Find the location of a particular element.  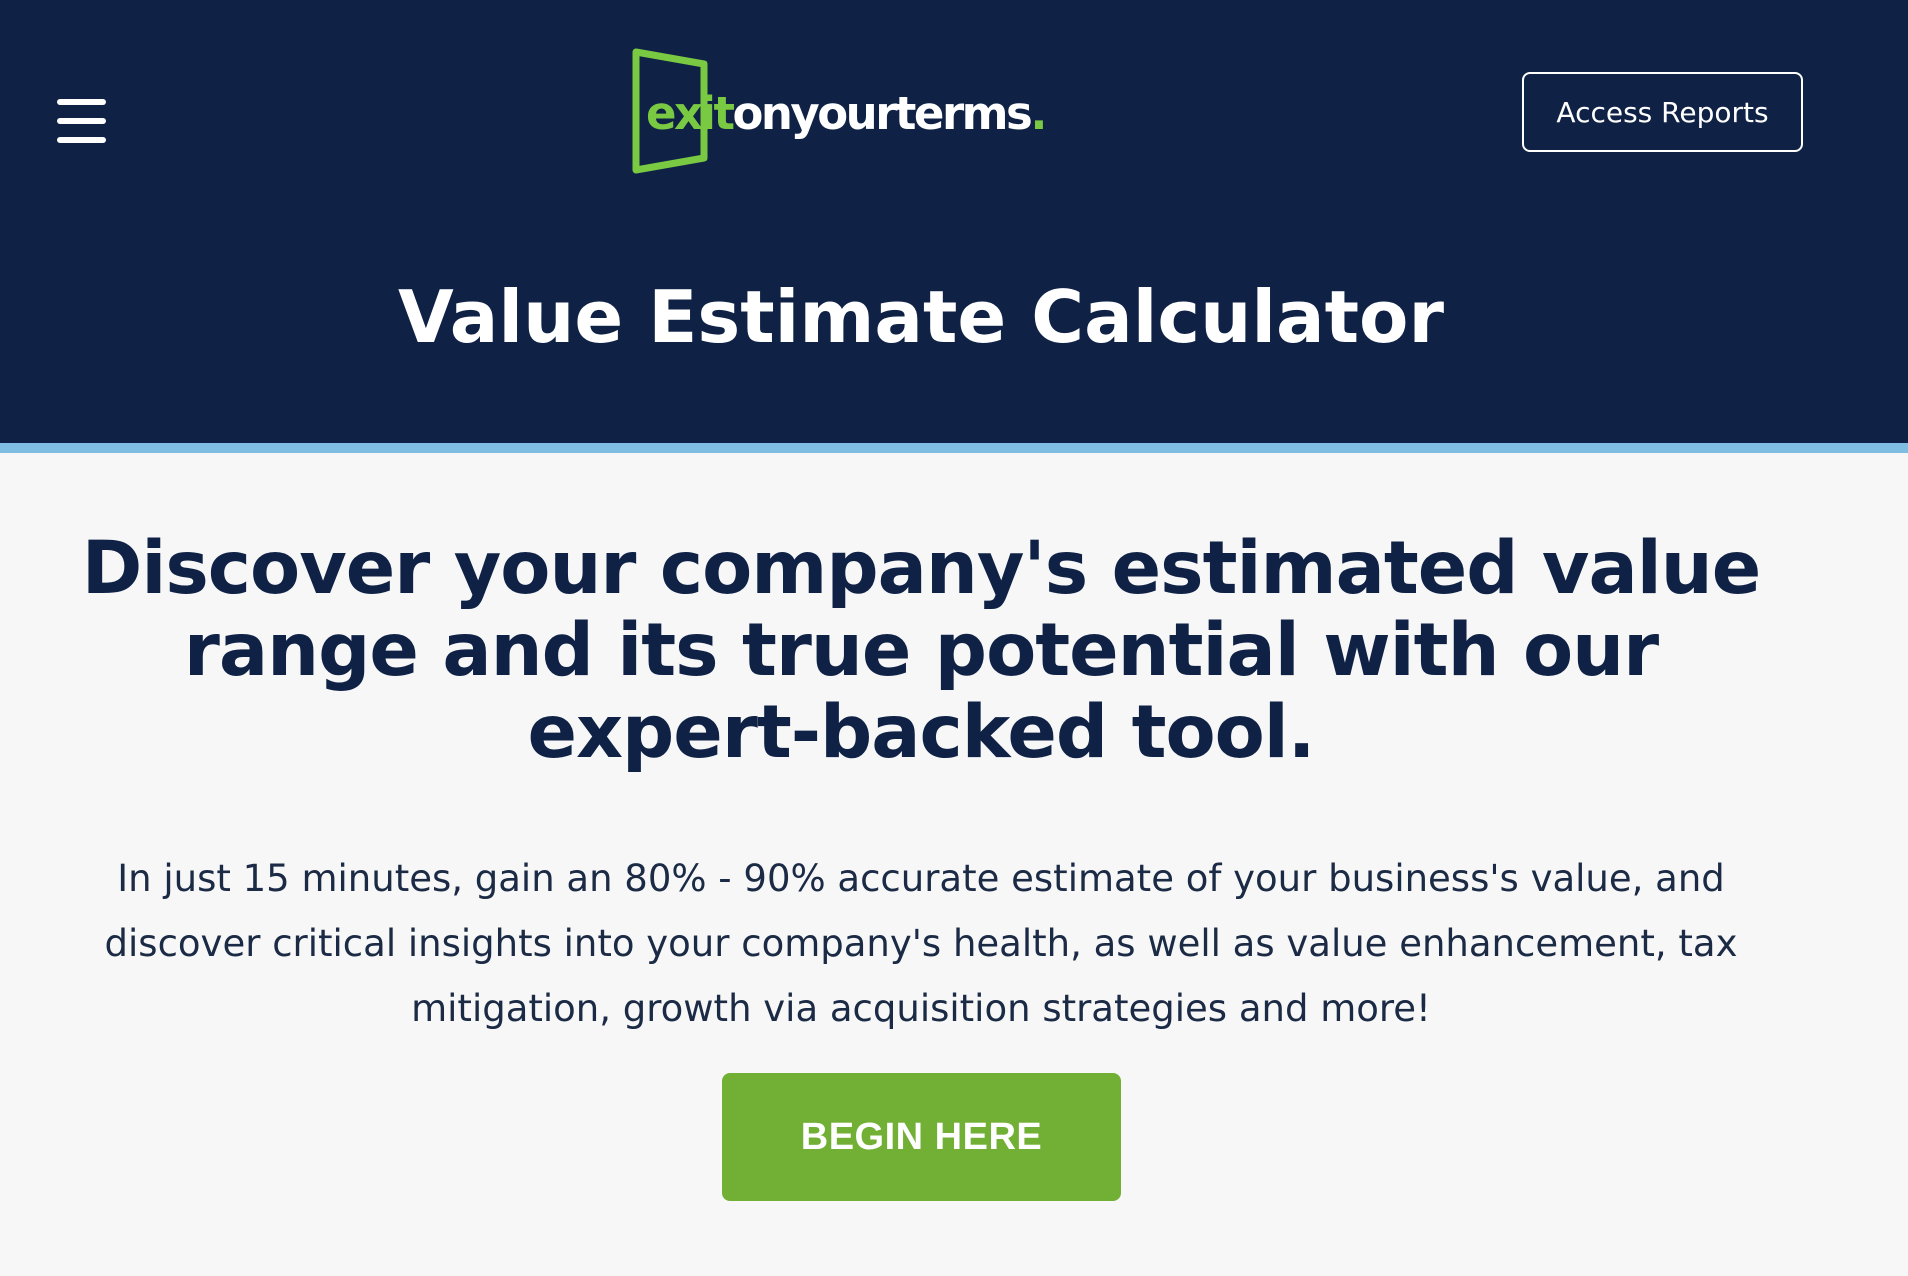

site-logo: exitonyourterms. is located at coordinates (838, 111).